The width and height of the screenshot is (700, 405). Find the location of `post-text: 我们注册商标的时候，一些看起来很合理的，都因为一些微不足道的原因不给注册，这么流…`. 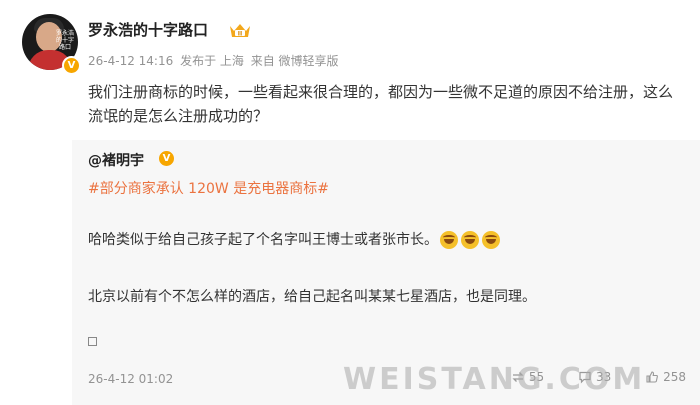

post-text: 我们注册商标的时候，一些看起来很合理的，都因为一些微不足道的原因不给注册，这么流… is located at coordinates (381, 104).